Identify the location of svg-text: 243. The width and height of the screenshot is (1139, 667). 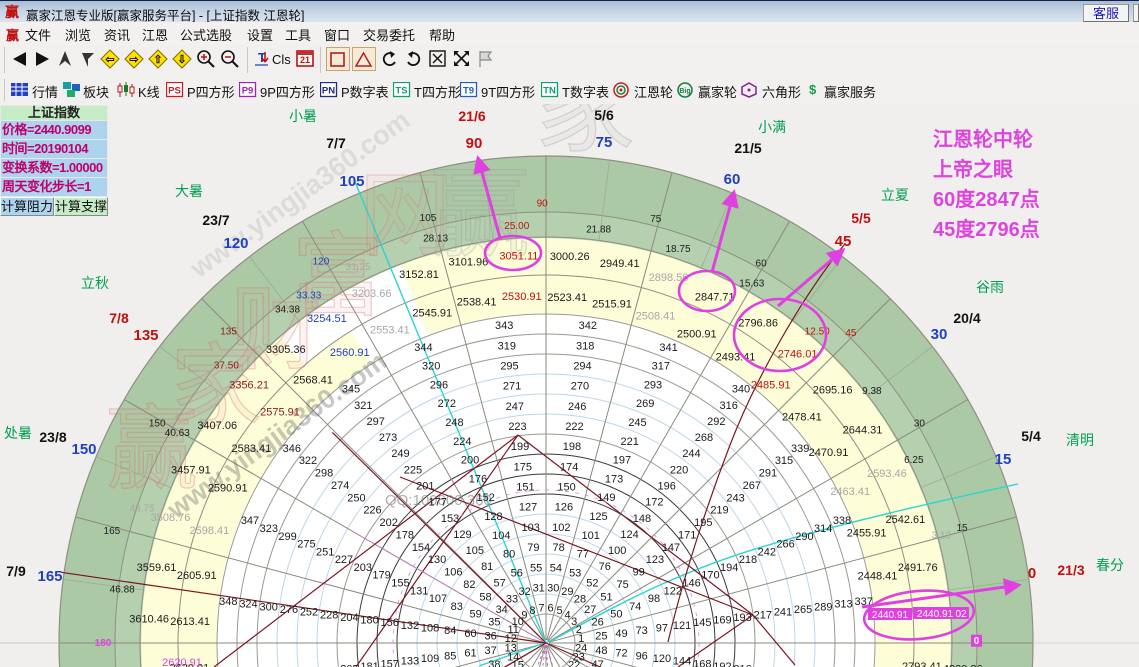
(735, 498).